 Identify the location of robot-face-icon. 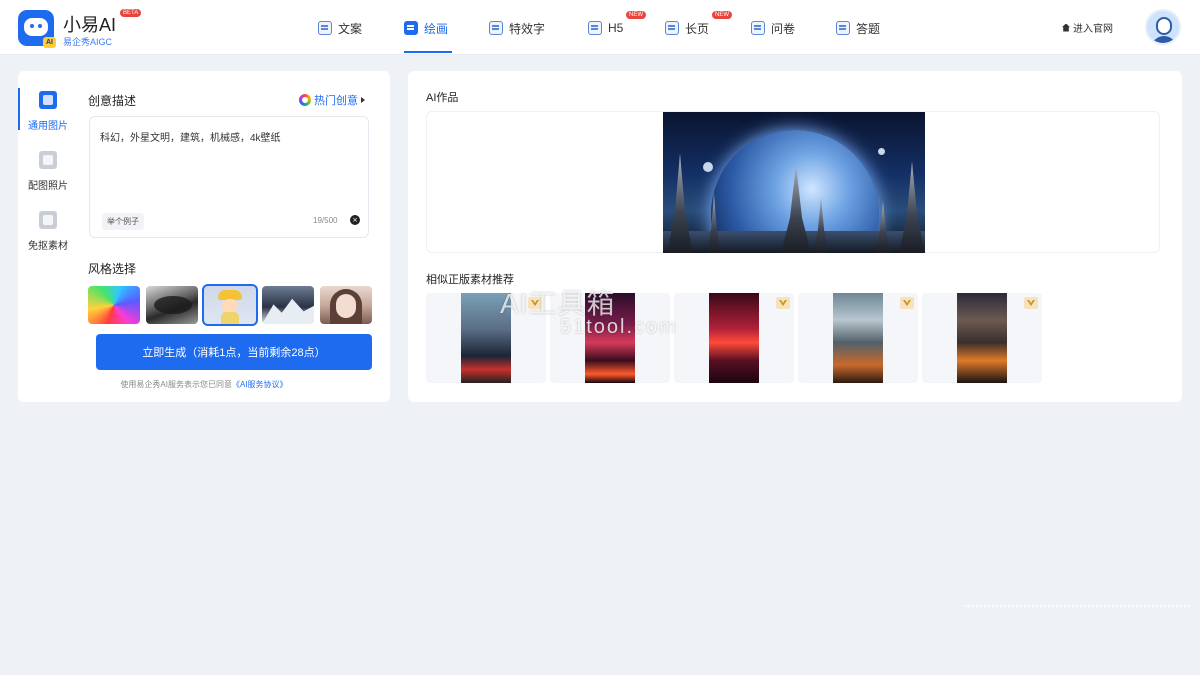
(36, 27).